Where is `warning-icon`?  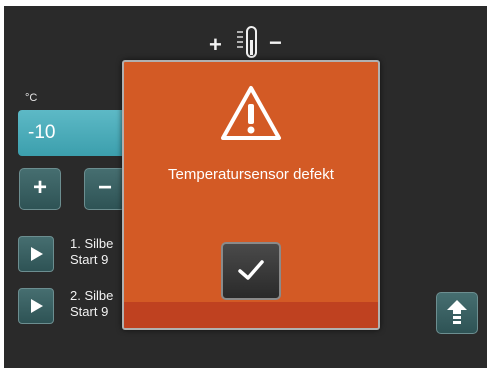 warning-icon is located at coordinates (251, 113).